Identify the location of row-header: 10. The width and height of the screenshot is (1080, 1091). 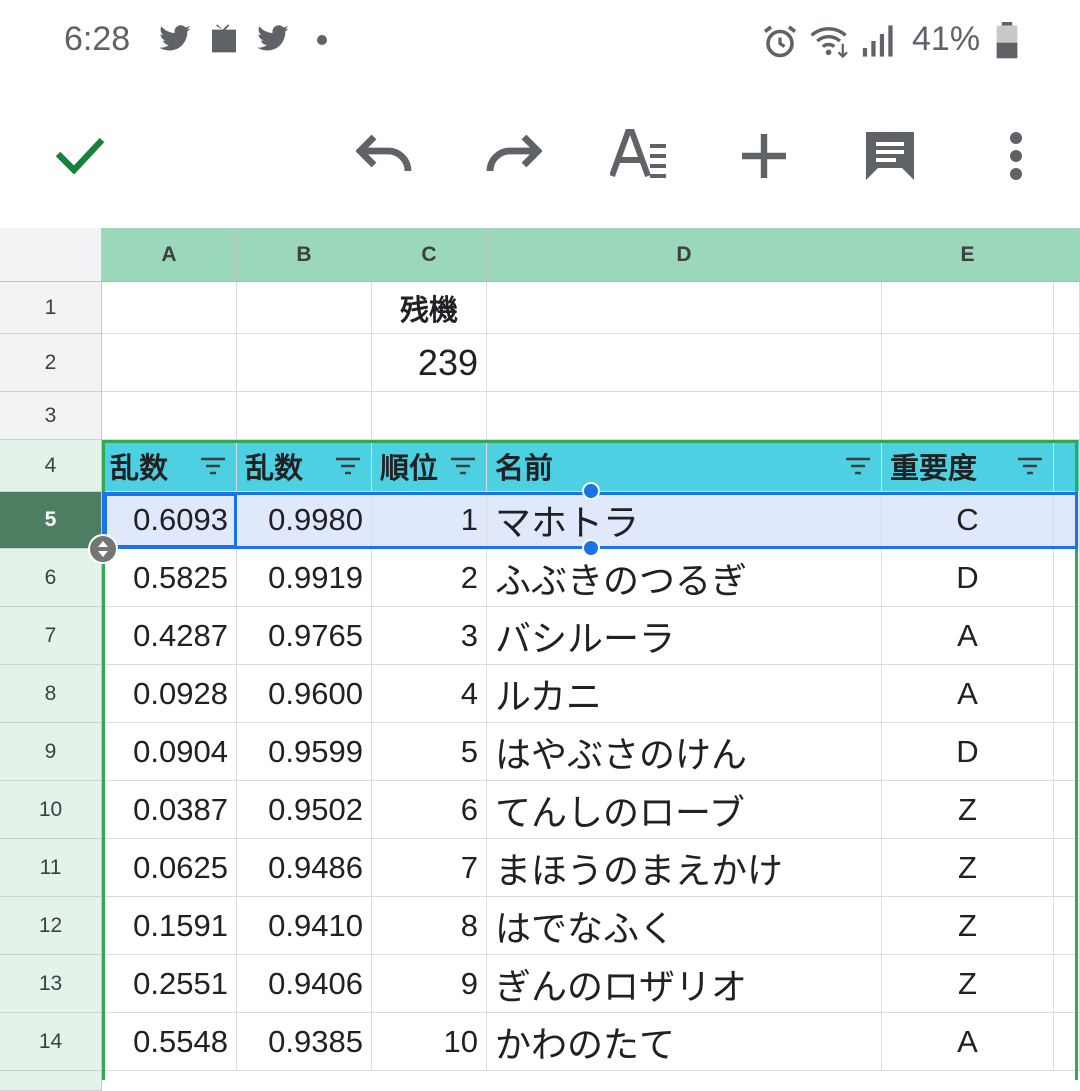
(51, 810).